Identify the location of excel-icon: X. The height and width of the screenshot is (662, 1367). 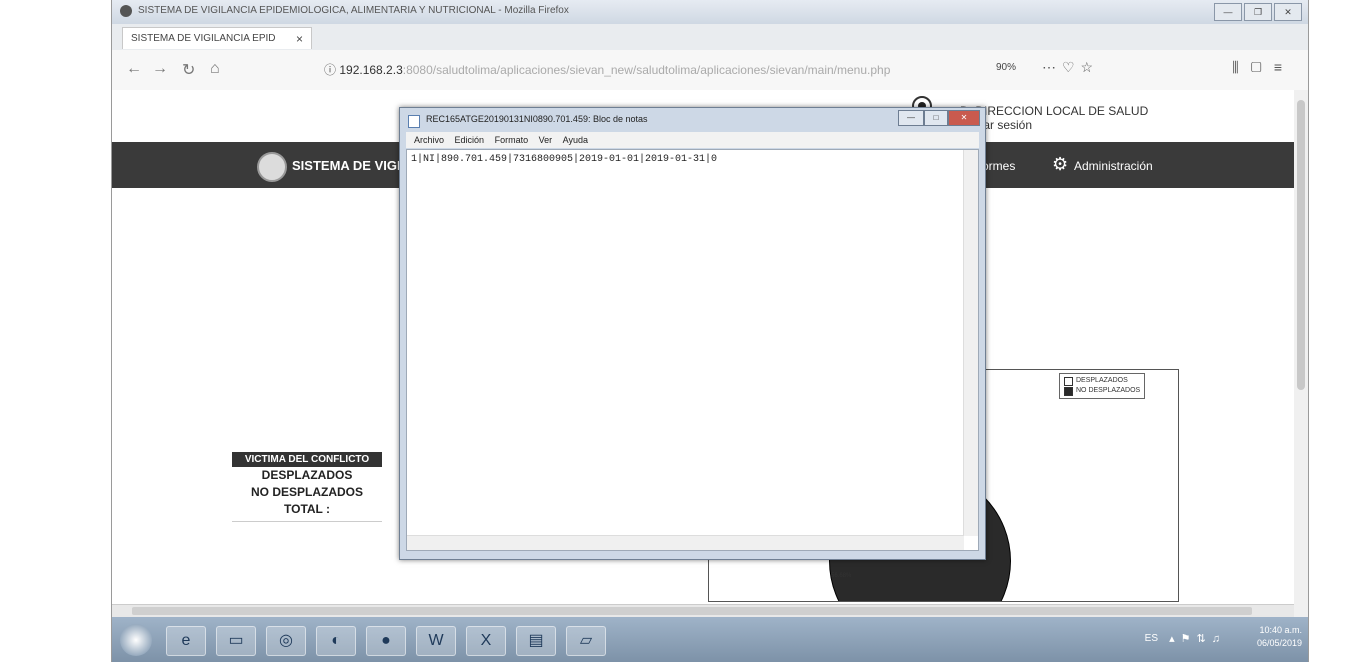
(486, 641).